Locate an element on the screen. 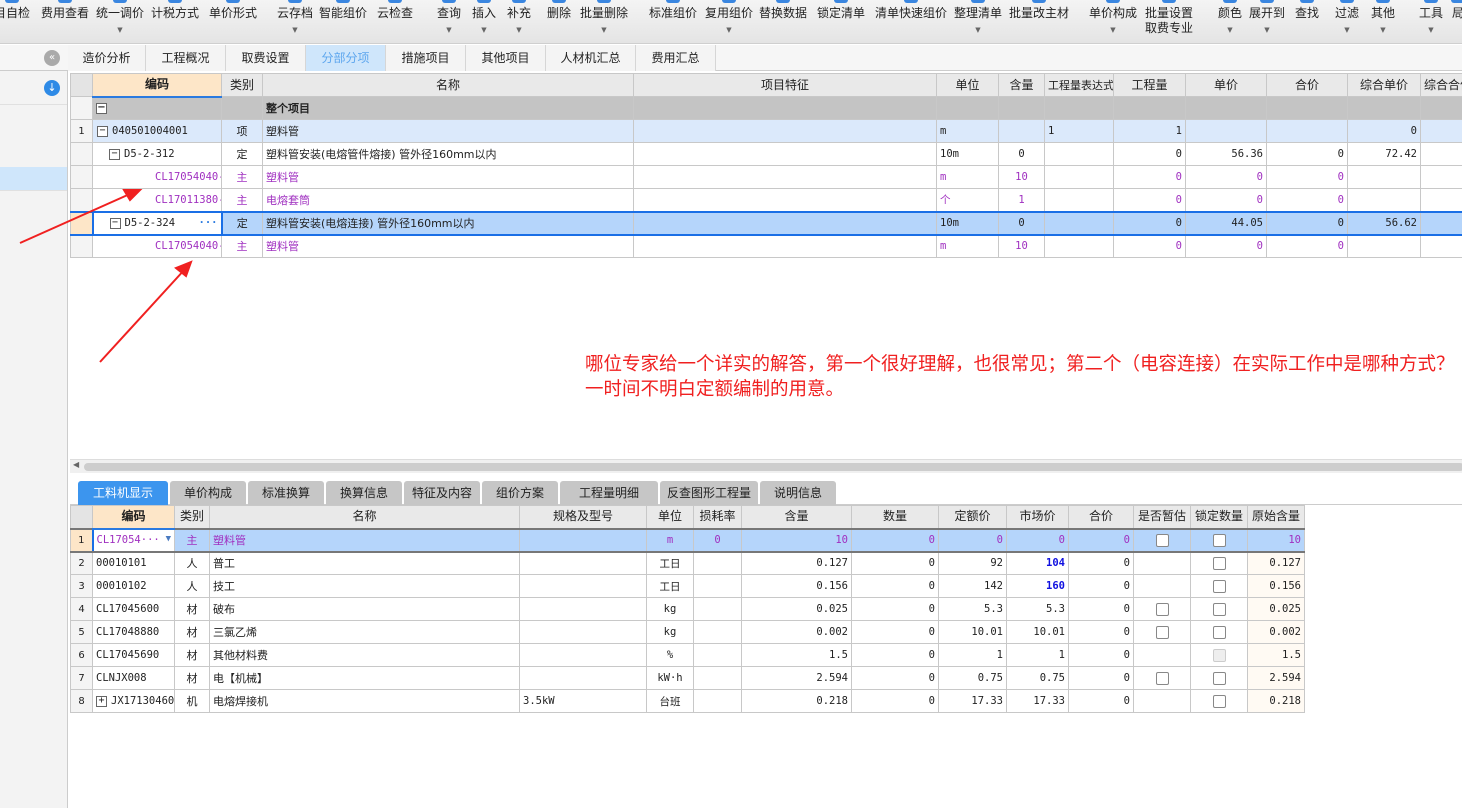 The image size is (1462, 808). column-header: 原始含量 is located at coordinates (1276, 517).